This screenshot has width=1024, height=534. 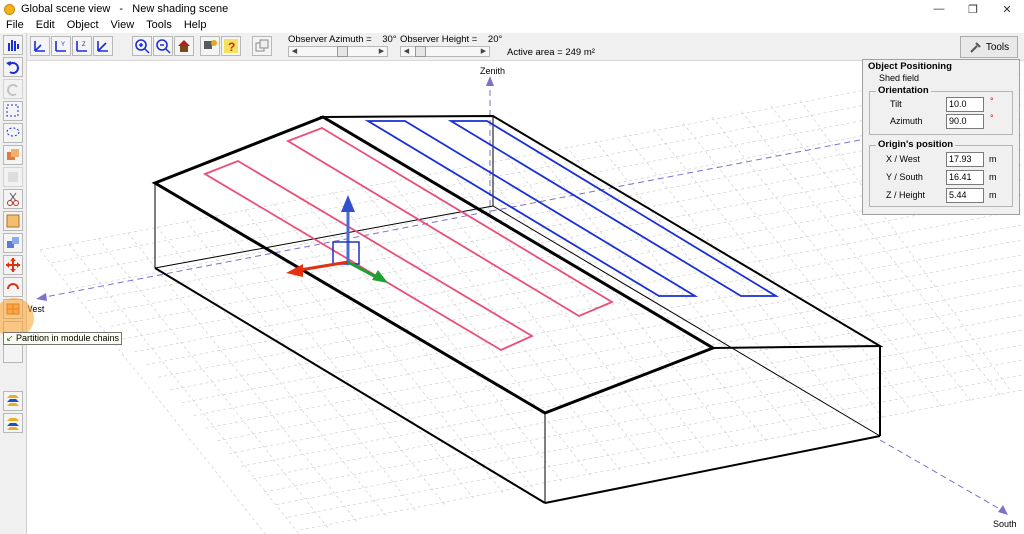 I want to click on zoom-out-icon, so click(x=163, y=46).